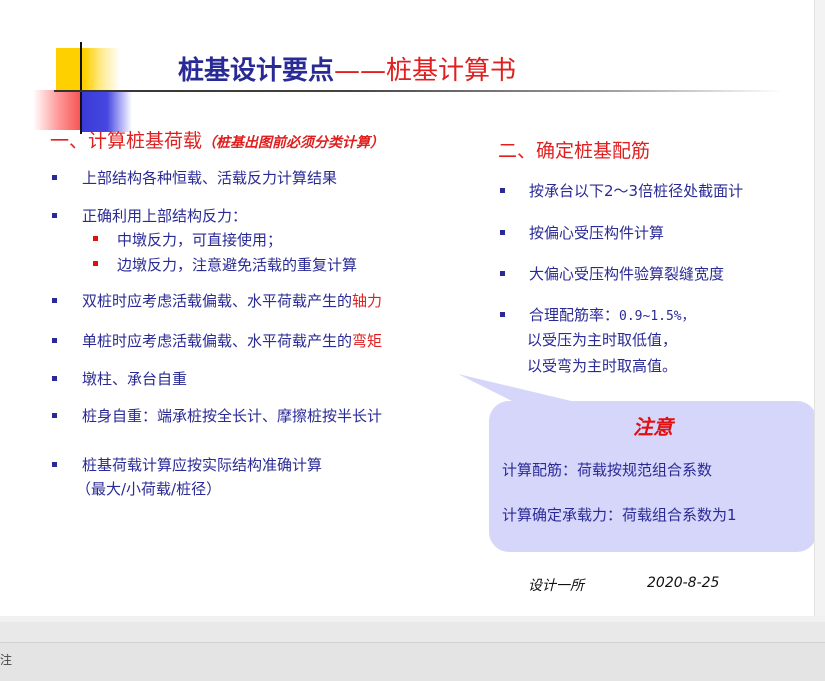 The height and width of the screenshot is (681, 825). I want to click on note-callout: 注意 计算配筋：荷载按规范组合系数 计算确定承载力：荷载组合系数为1, so click(653, 476).